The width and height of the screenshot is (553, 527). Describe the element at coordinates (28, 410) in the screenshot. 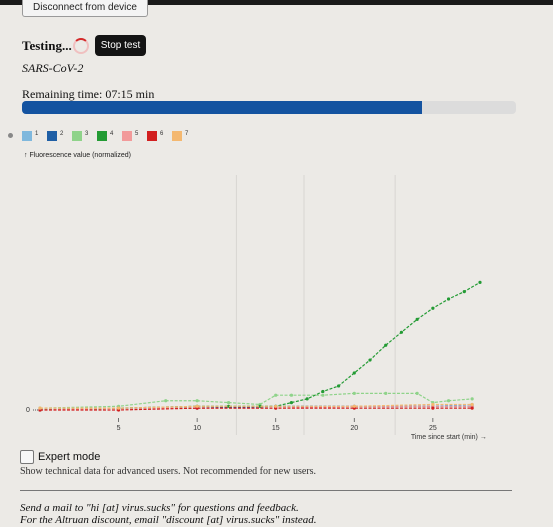

I see `y-tick-label: 0` at that location.